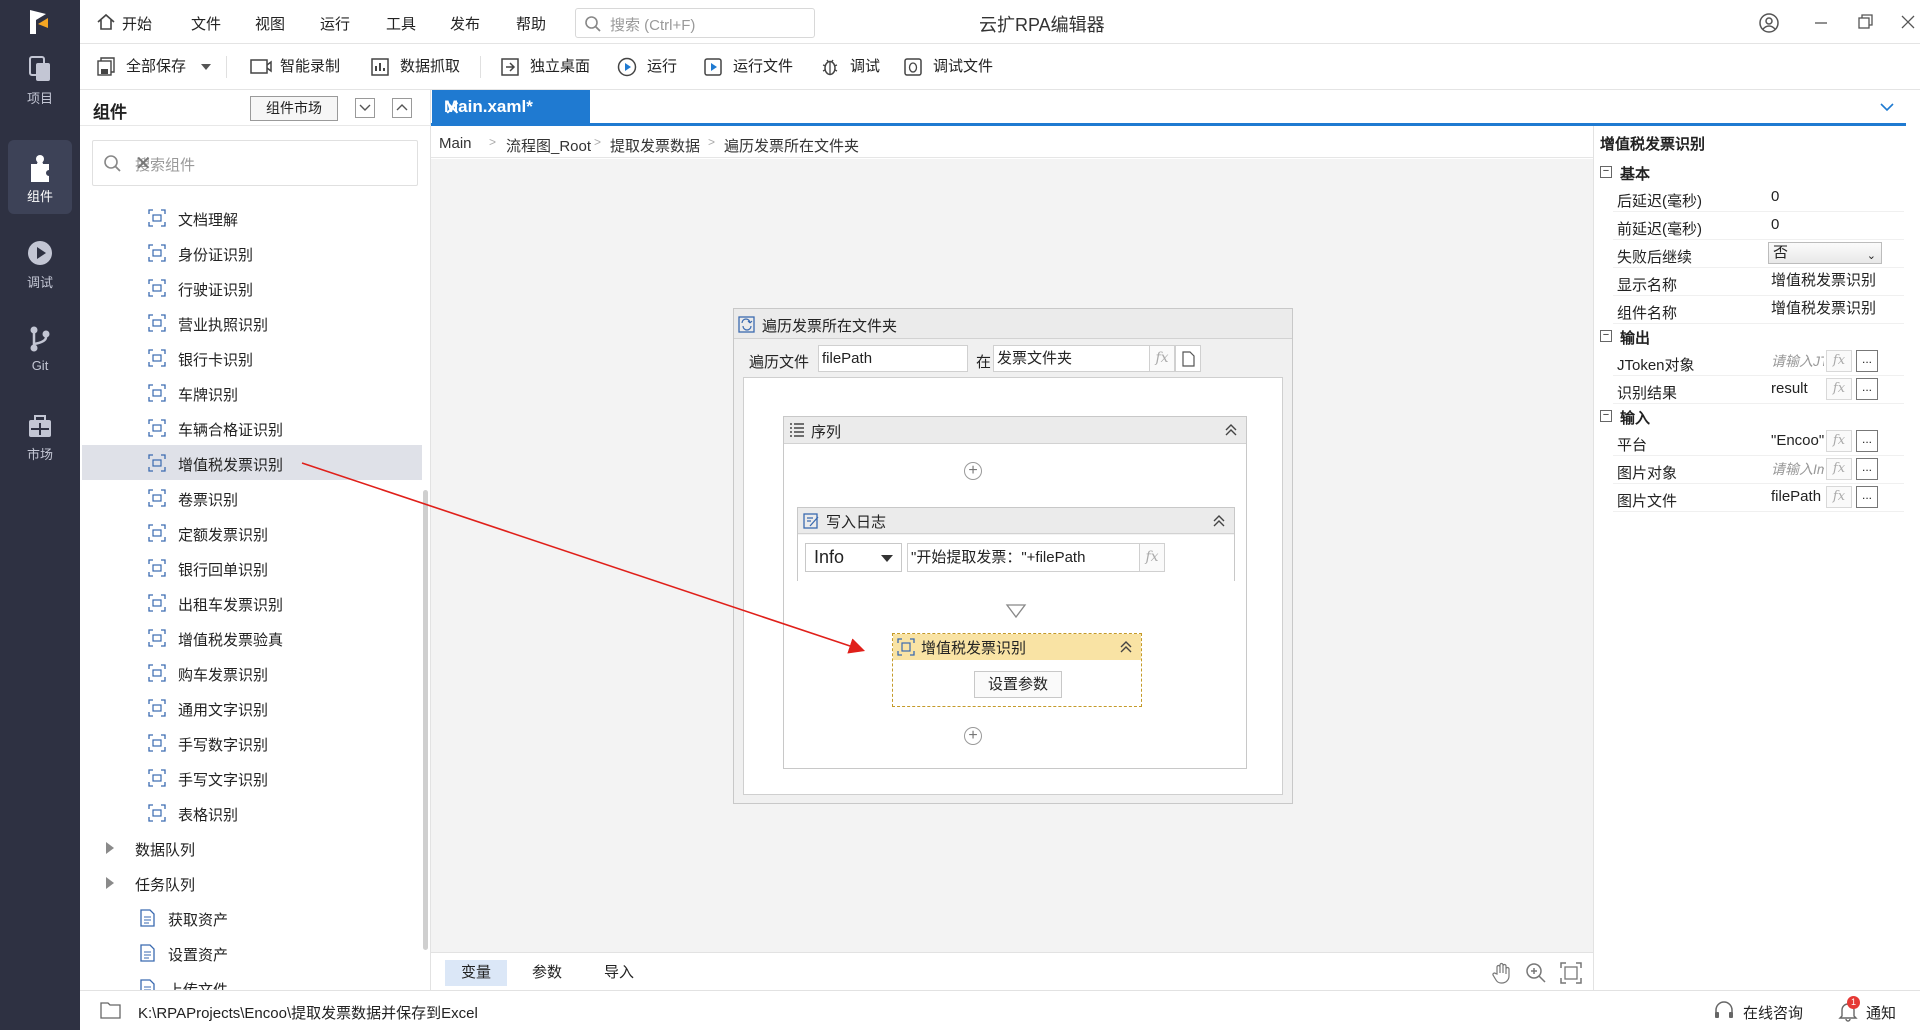  Describe the element at coordinates (294, 108) in the screenshot. I see `component-market-button: 组件市场` at that location.